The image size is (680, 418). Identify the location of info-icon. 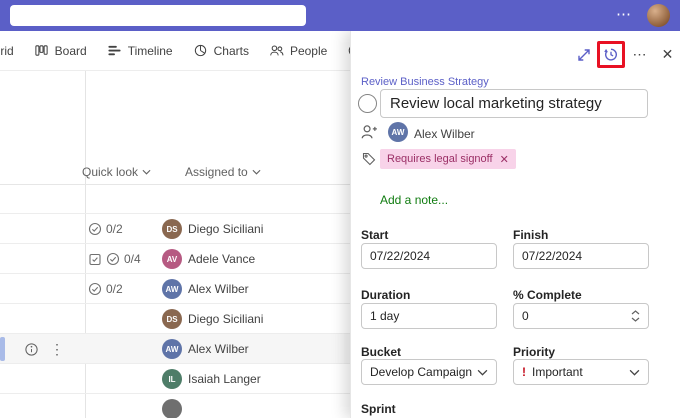
(31, 349).